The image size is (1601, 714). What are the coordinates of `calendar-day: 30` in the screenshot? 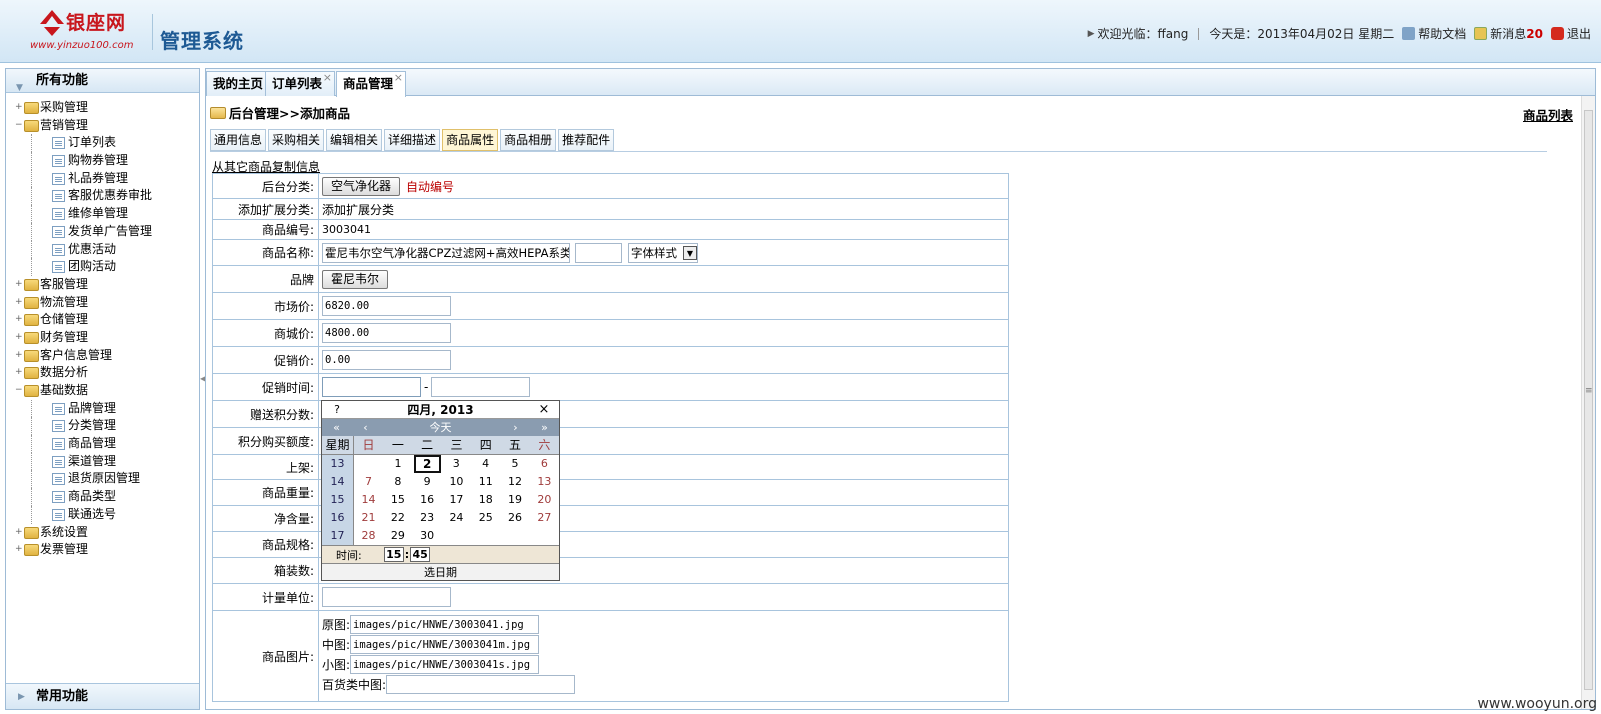 It's located at (427, 536).